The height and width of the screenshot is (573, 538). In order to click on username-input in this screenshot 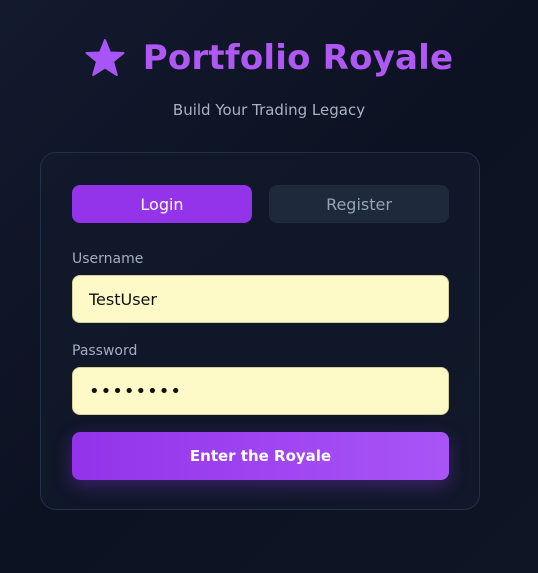, I will do `click(260, 299)`.